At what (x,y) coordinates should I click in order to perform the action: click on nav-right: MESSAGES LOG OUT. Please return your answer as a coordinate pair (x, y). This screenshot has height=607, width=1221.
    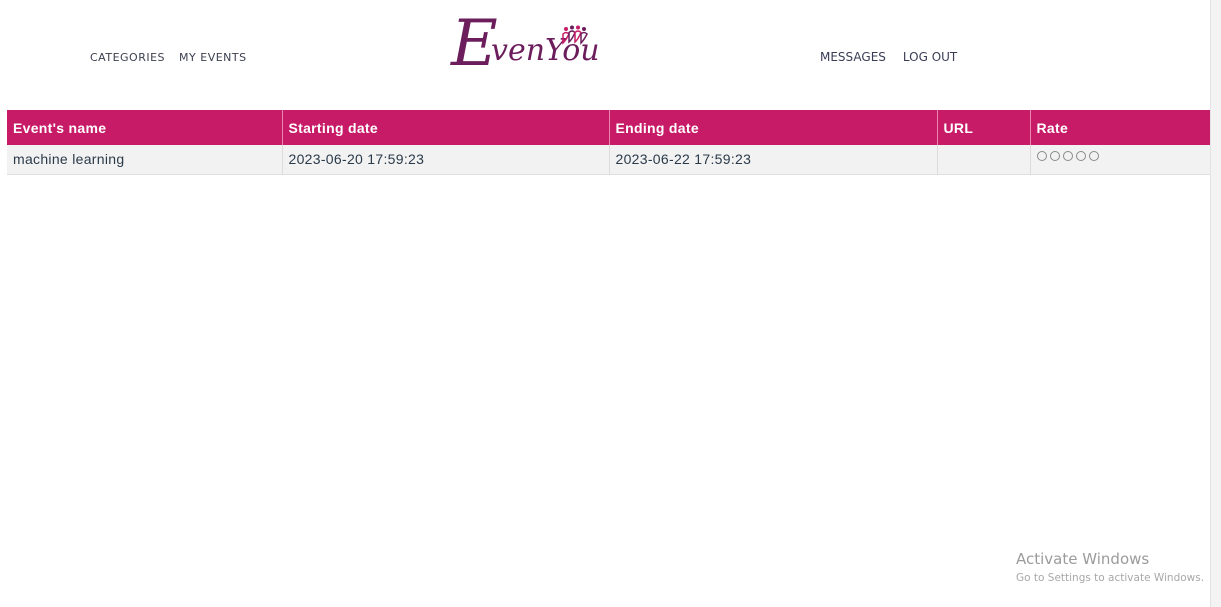
    Looking at the image, I should click on (888, 57).